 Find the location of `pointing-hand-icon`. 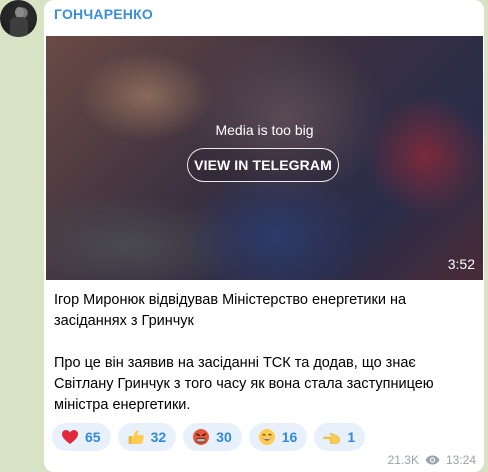

pointing-hand-icon is located at coordinates (332, 438).